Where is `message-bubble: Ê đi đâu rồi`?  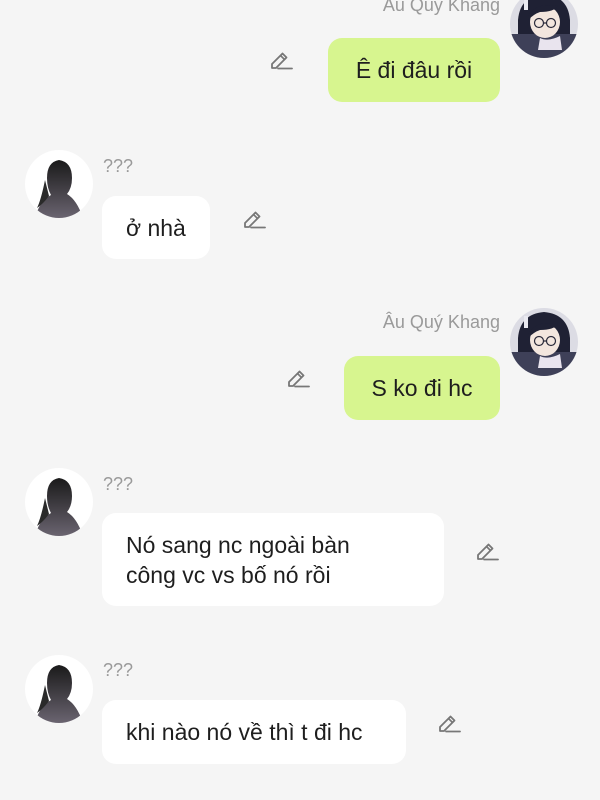
message-bubble: Ê đi đâu rồi is located at coordinates (414, 70).